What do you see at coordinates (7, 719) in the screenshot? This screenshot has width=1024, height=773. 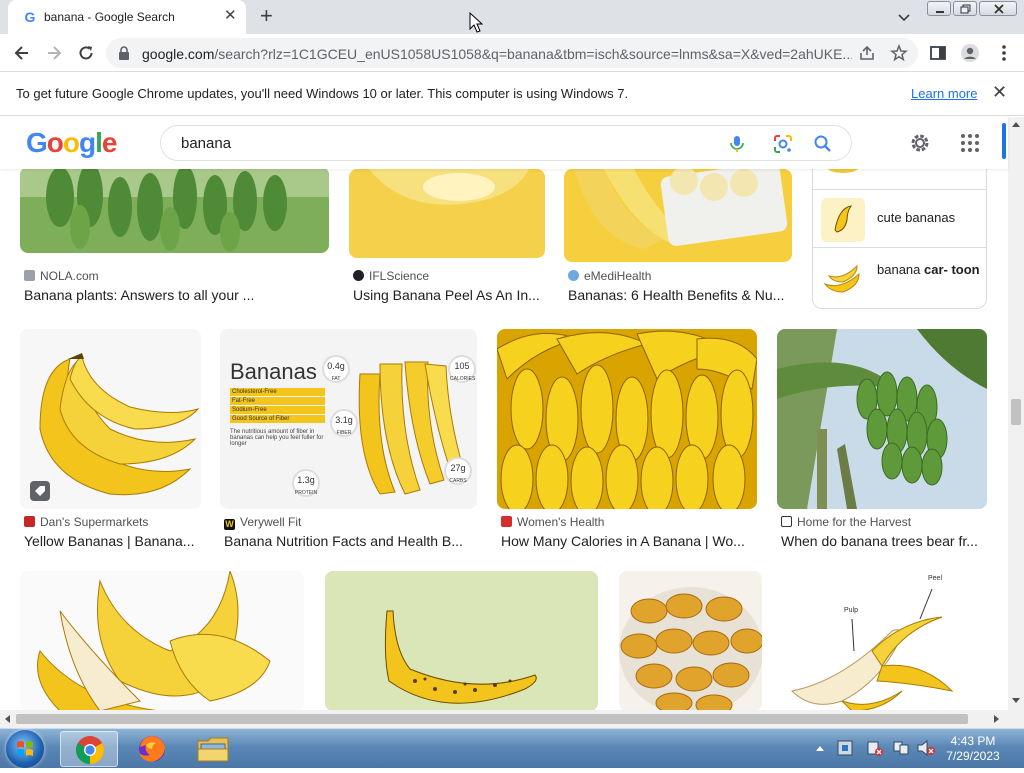 I see `scroll-left-arrow-icon` at bounding box center [7, 719].